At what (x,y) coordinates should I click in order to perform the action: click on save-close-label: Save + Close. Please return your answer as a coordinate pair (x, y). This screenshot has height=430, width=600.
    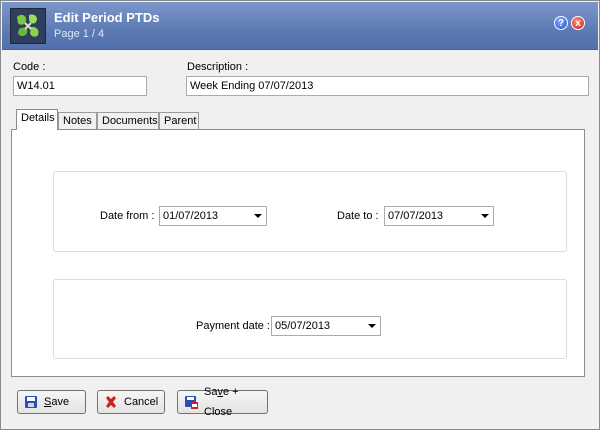
    Looking at the image, I should click on (221, 402).